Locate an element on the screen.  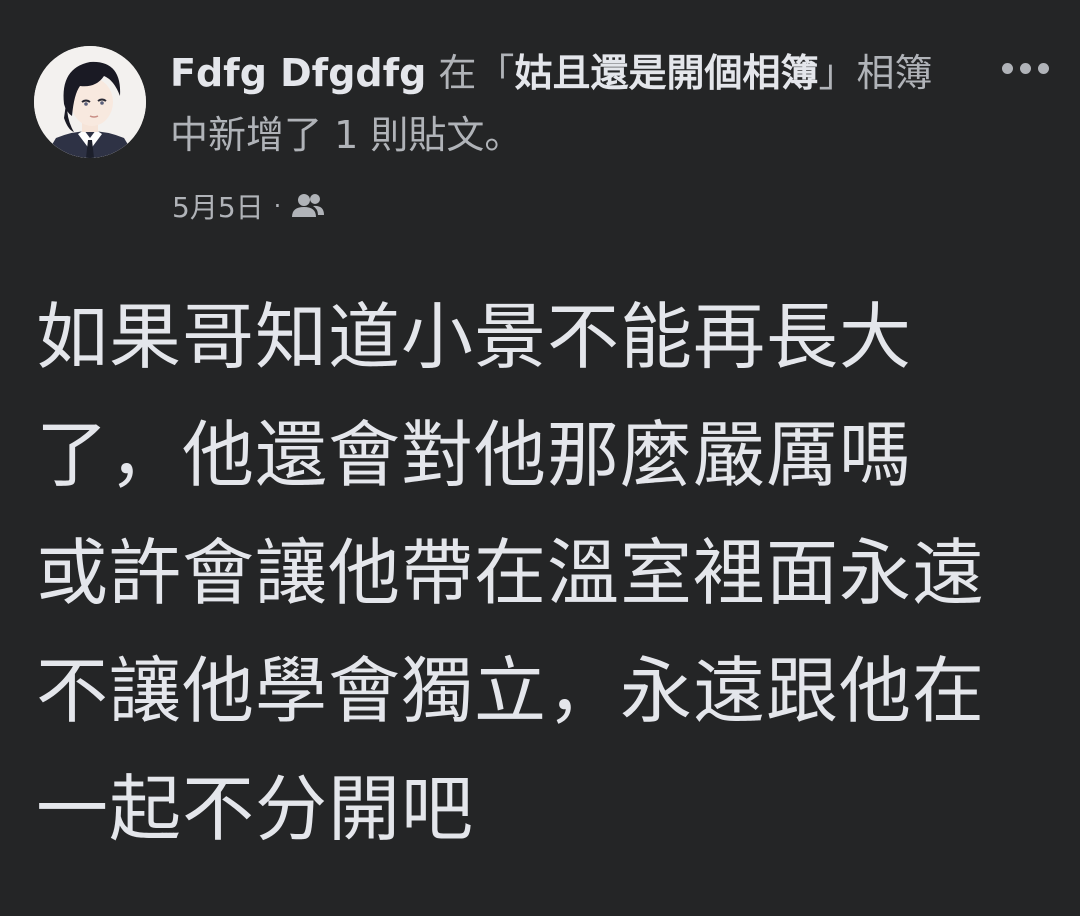
post-text-line: 不讓他學會獨立，永遠跟他在 is located at coordinates (511, 691).